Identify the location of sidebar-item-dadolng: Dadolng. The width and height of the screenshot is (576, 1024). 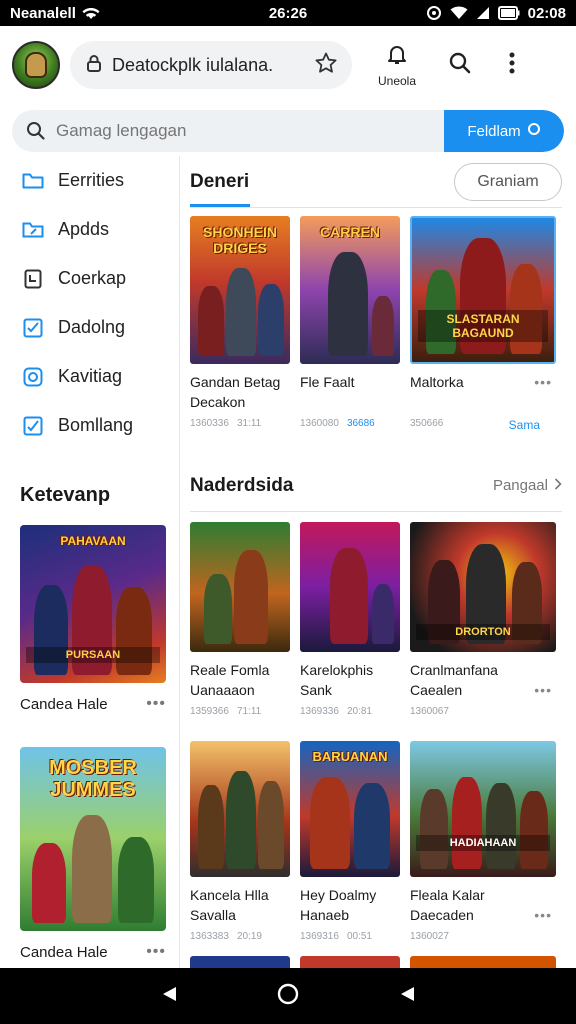
(89, 327).